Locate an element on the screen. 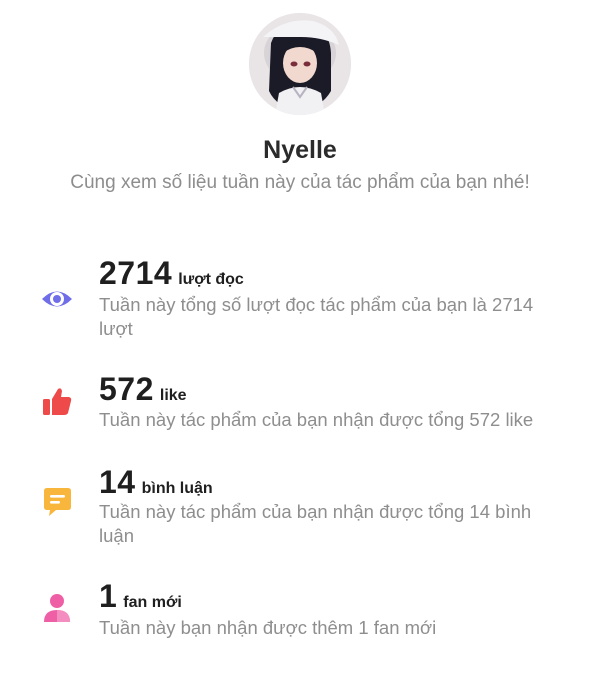 This screenshot has width=600, height=694. avatar-image is located at coordinates (300, 64).